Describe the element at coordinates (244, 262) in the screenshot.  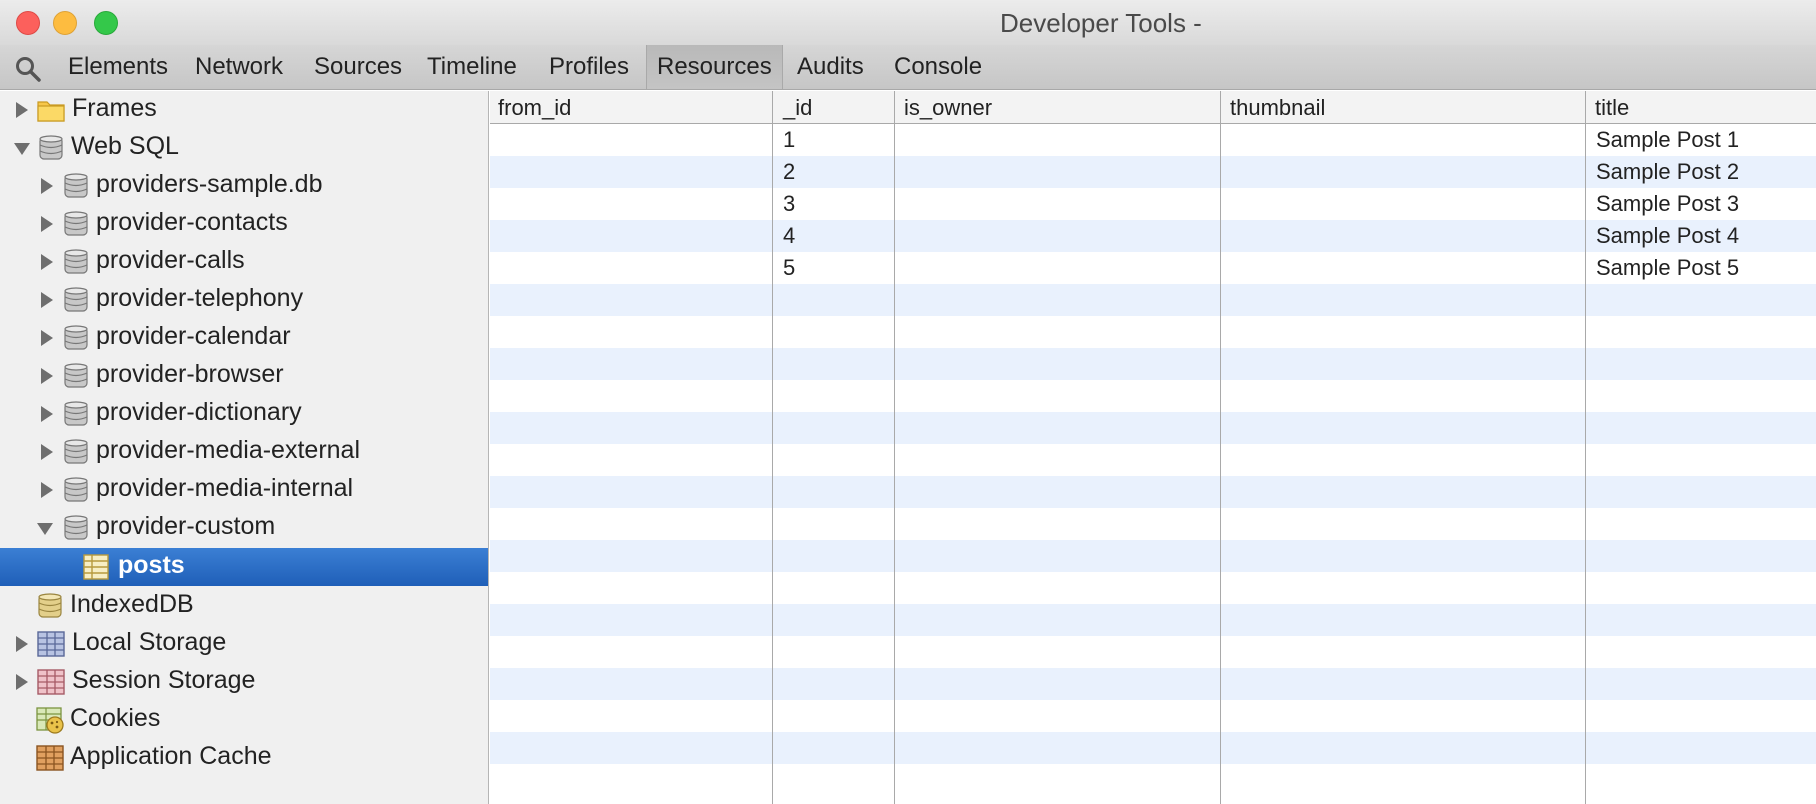
I see `sidebar-item-provider-calls: provider-calls` at that location.